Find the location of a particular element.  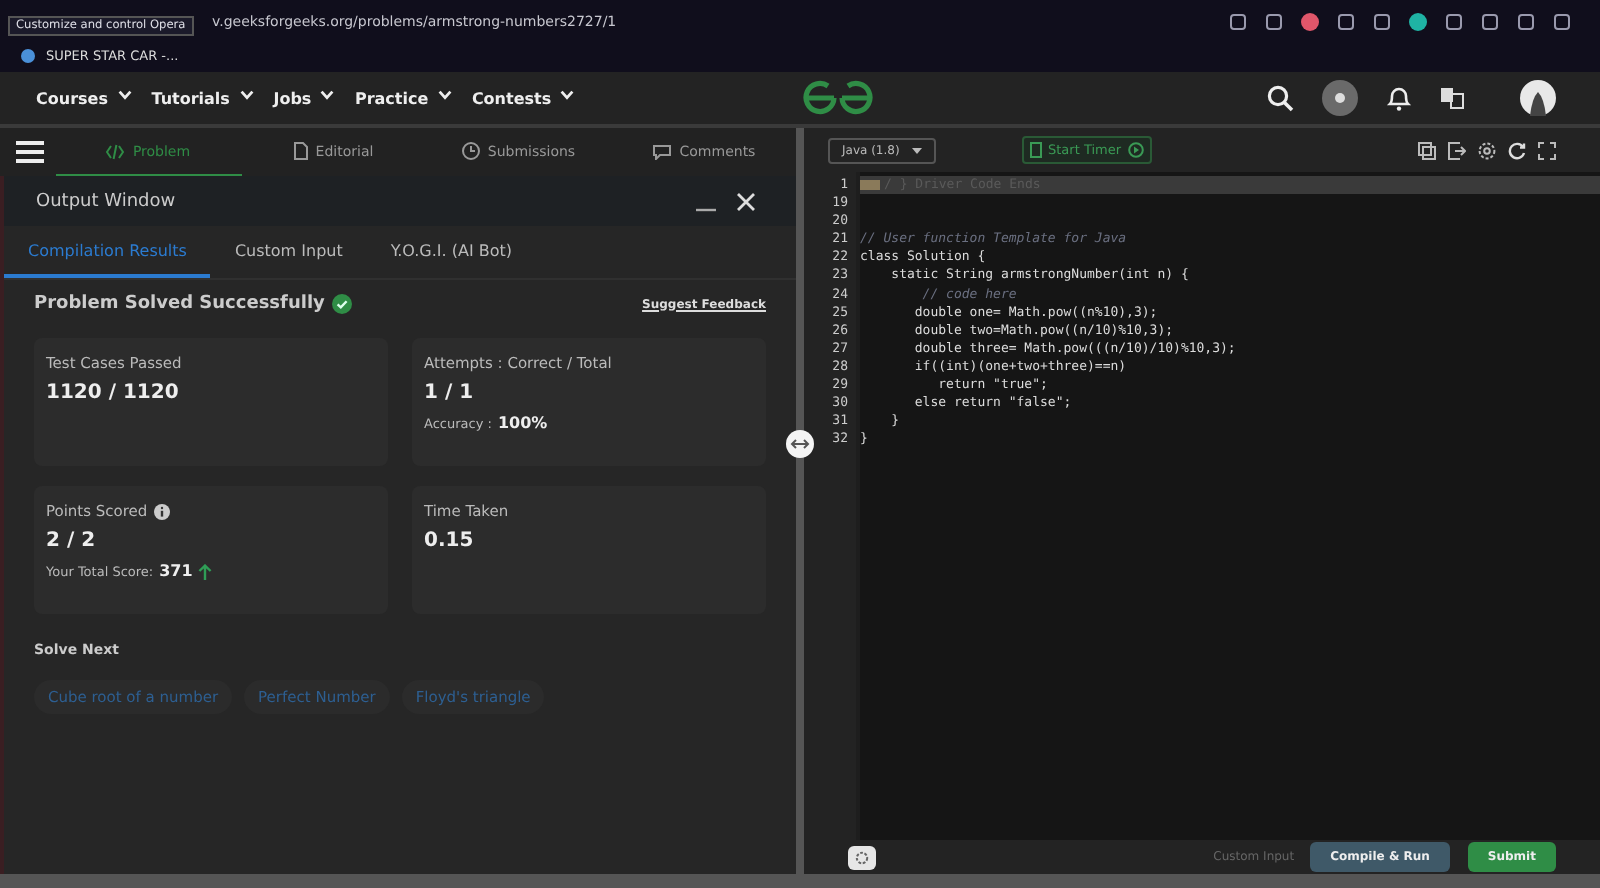

stat-value: 1 / 1 is located at coordinates (450, 393).